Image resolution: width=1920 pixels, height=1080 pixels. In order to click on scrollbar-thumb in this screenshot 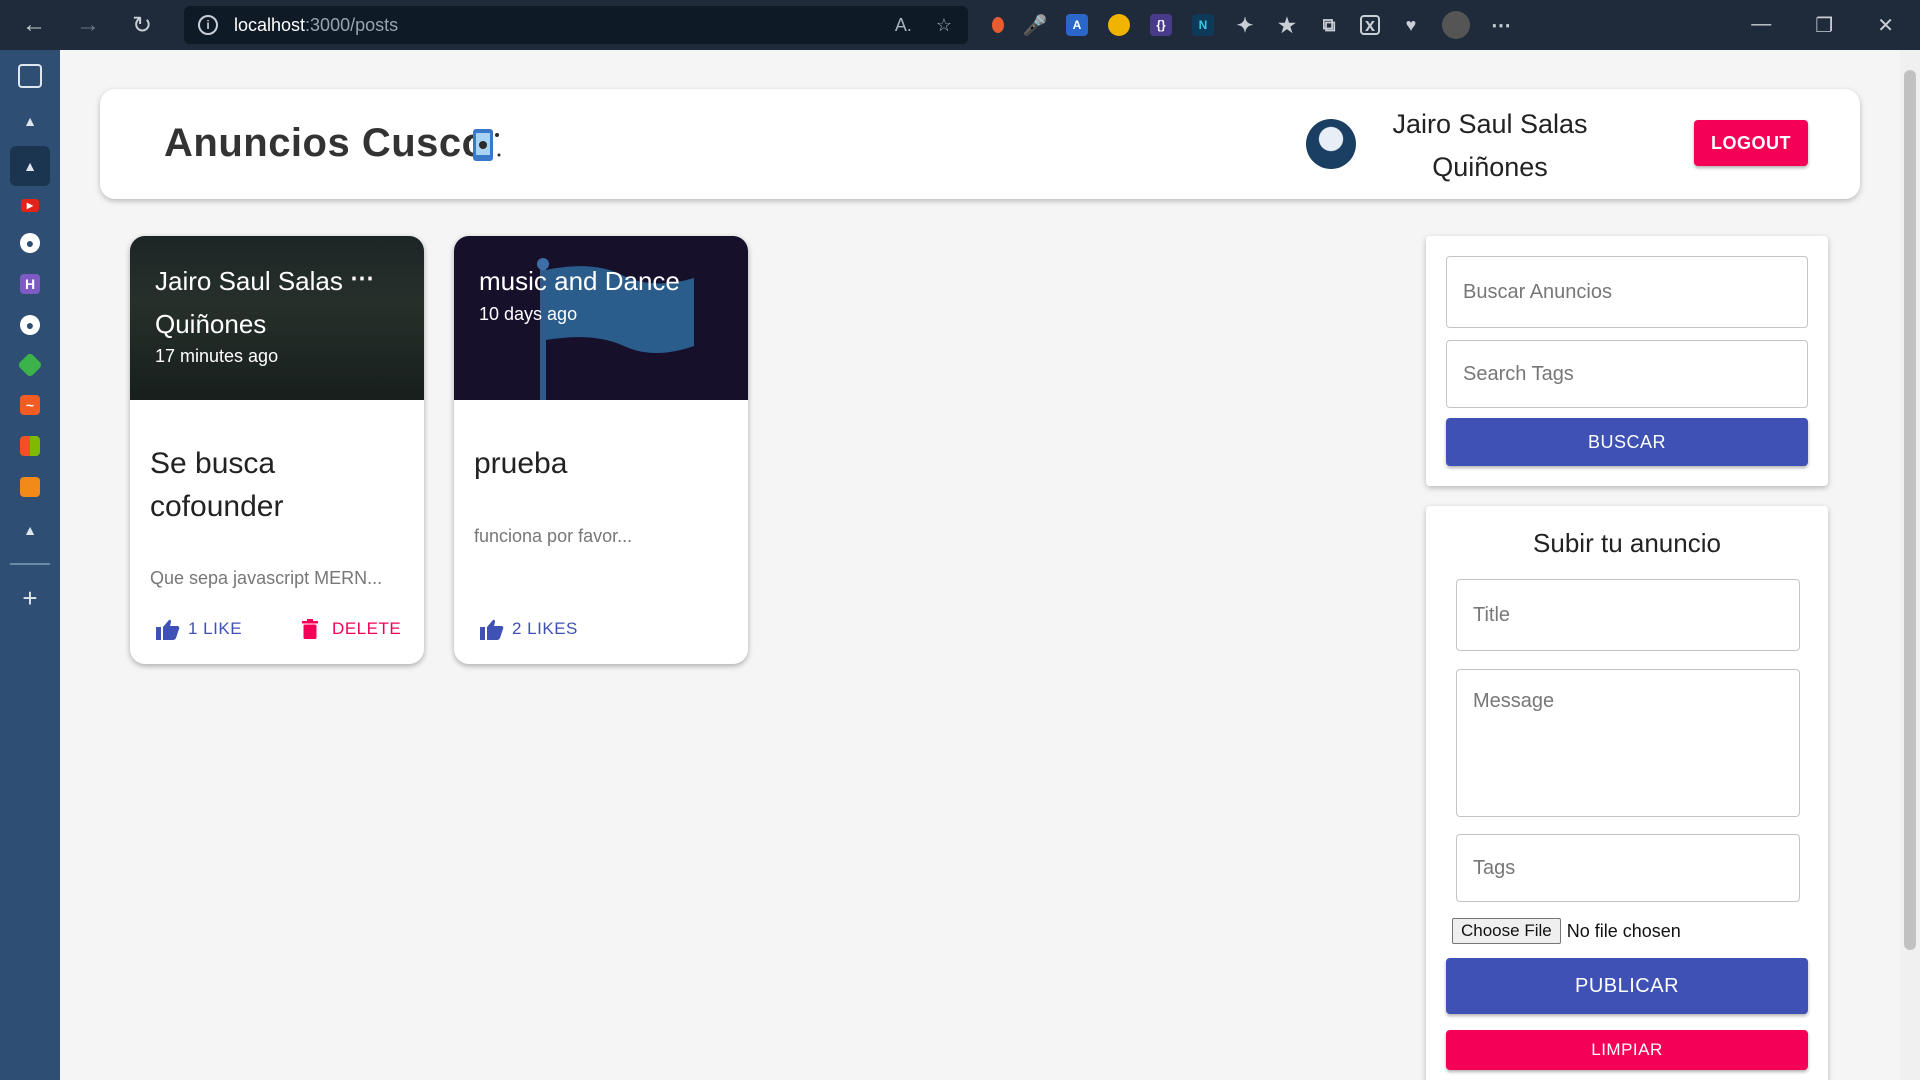, I will do `click(1910, 510)`.